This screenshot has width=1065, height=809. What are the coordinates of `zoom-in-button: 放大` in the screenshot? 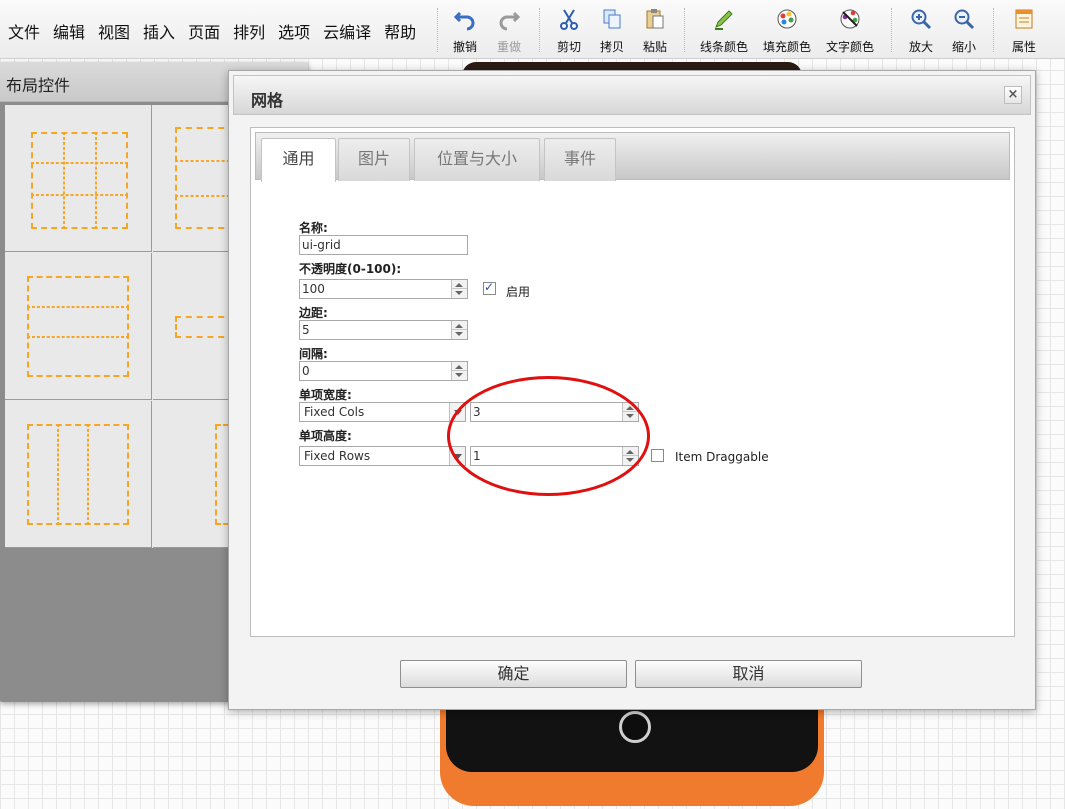 It's located at (921, 31).